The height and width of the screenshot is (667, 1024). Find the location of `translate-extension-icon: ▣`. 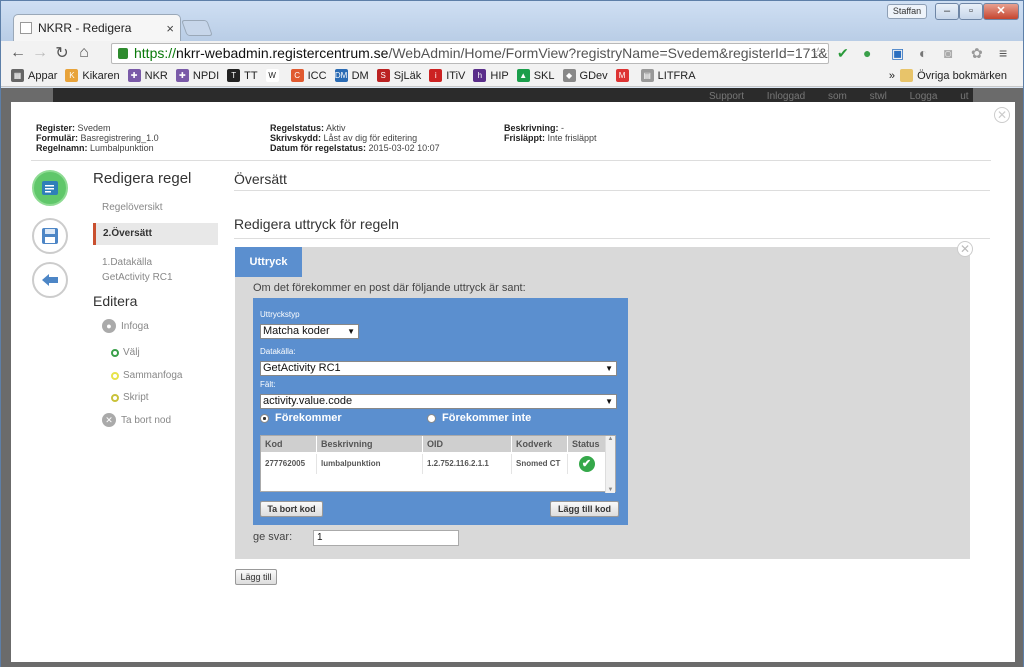

translate-extension-icon: ▣ is located at coordinates (897, 53).